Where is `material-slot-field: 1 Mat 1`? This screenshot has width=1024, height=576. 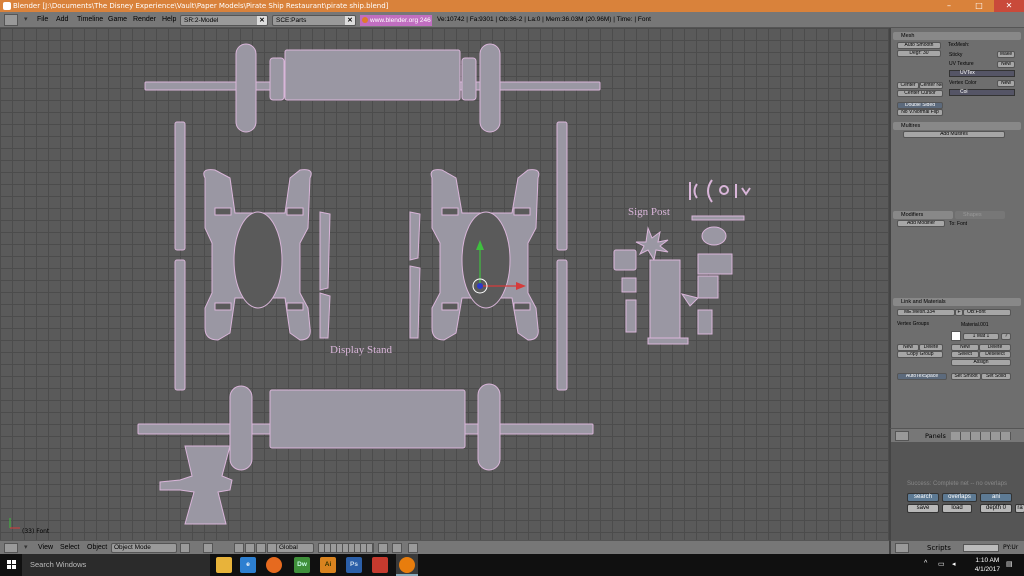
material-slot-field: 1 Mat 1 is located at coordinates (981, 336).